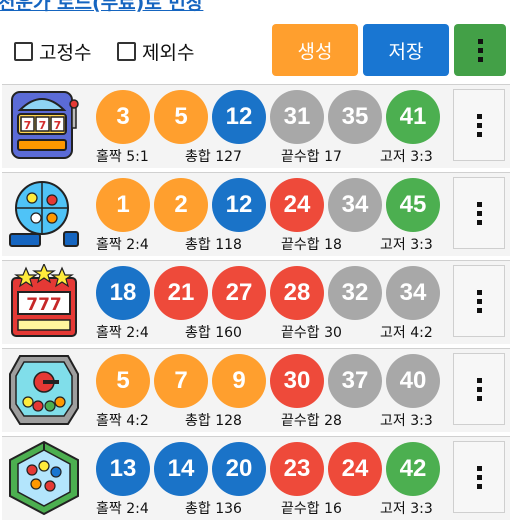 The image size is (512, 524). Describe the element at coordinates (297, 381) in the screenshot. I see `number-ball: 30` at that location.